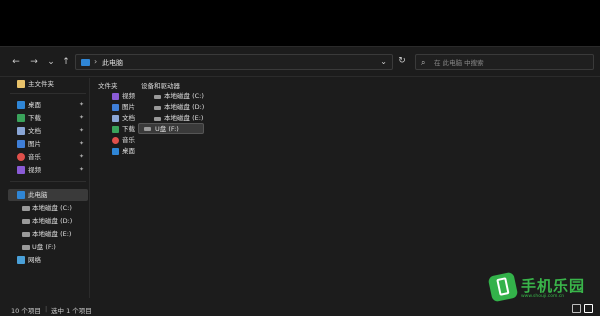 This screenshot has width=600, height=316. Describe the element at coordinates (108, 86) in the screenshot. I see `folders-group-title: 文件夹` at that location.